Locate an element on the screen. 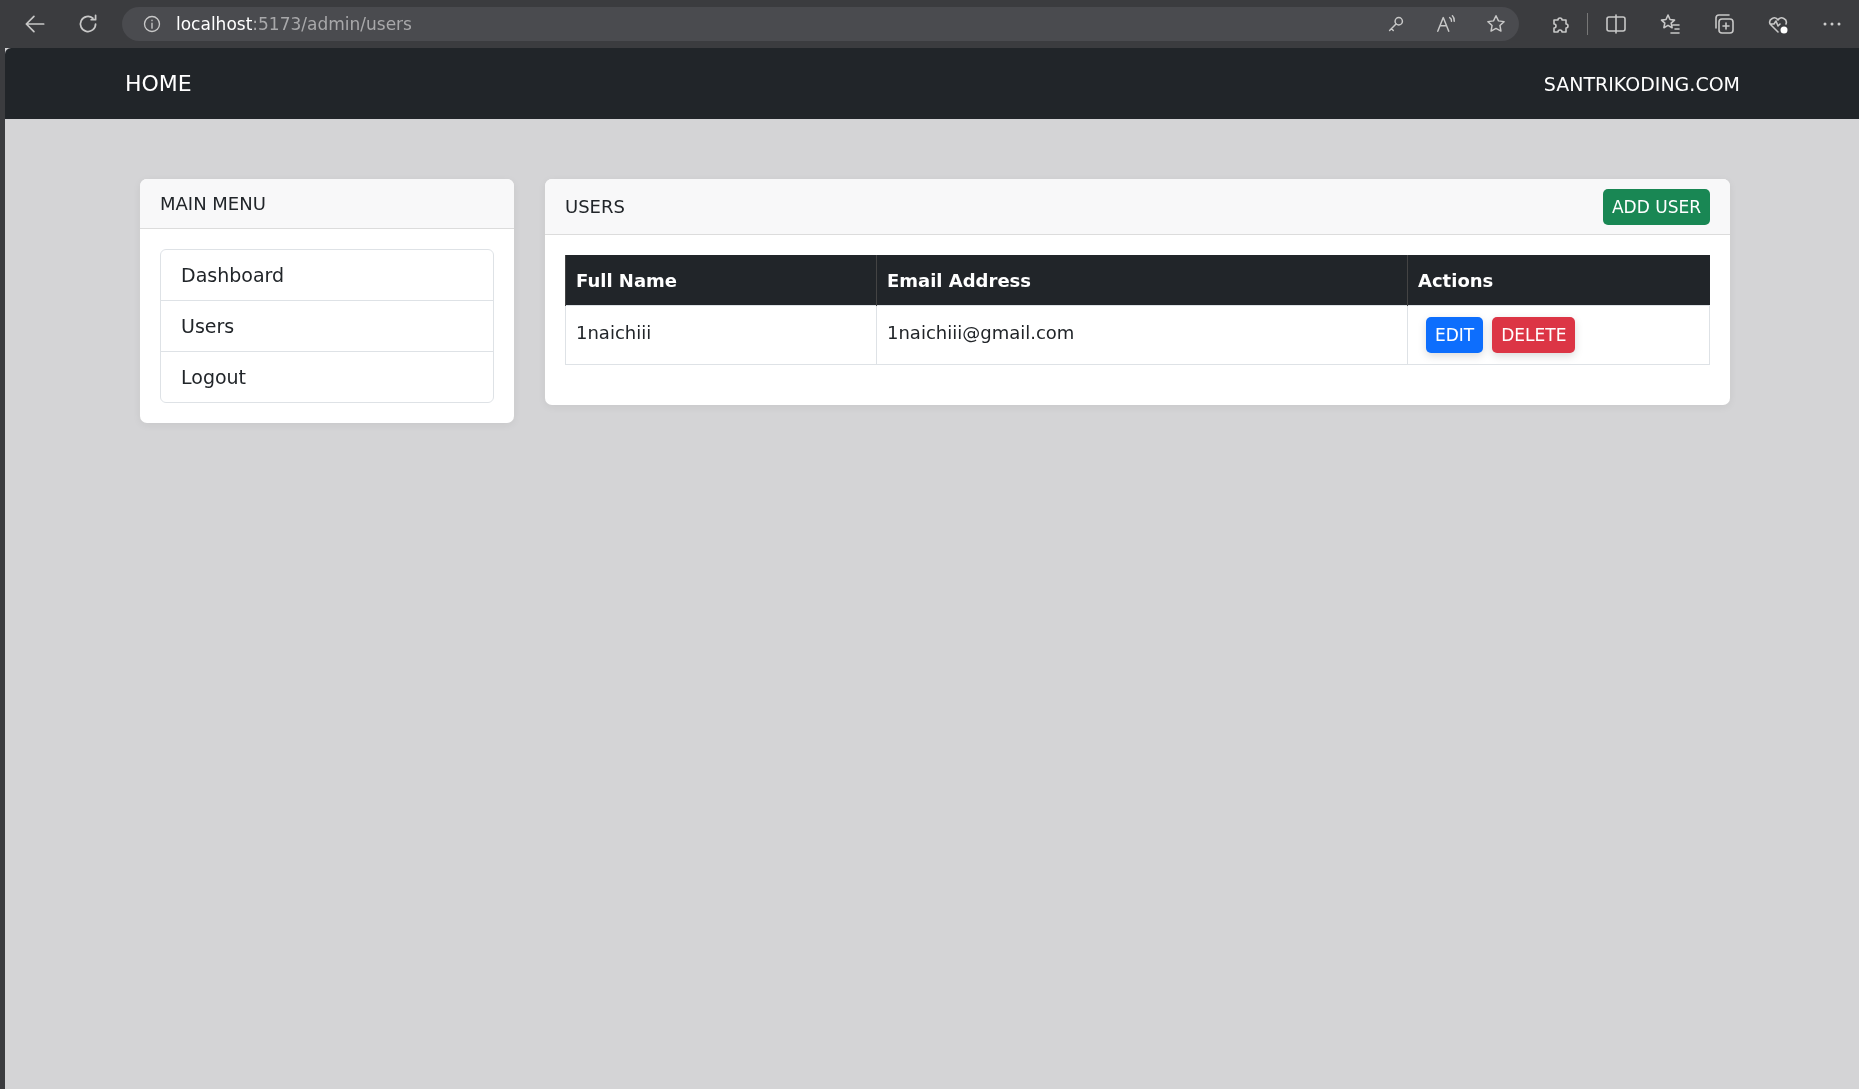 This screenshot has width=1859, height=1089. edit-button: EDIT is located at coordinates (1455, 335).